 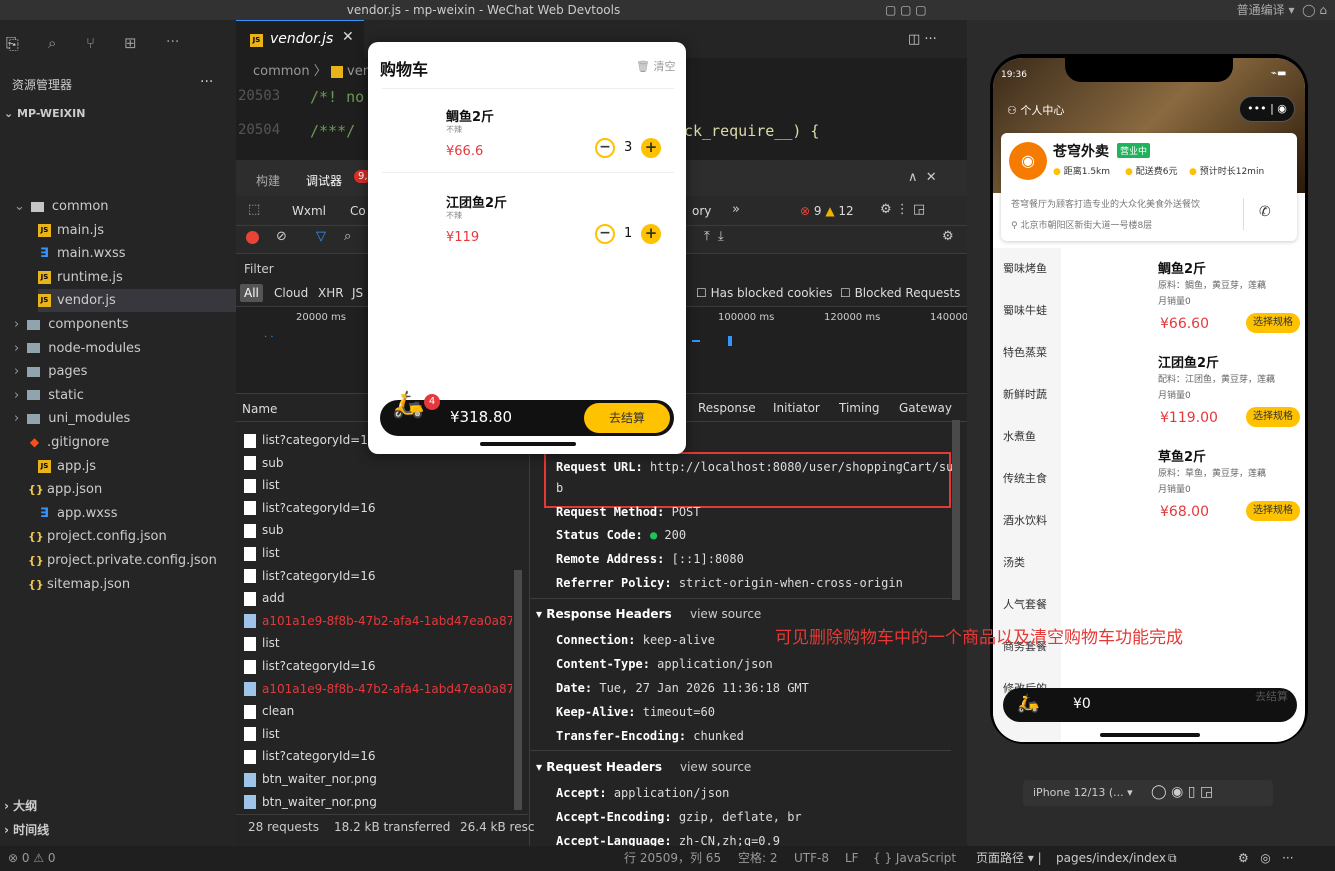 What do you see at coordinates (1025, 268) in the screenshot?
I see `category-item: 蜀味烤鱼` at bounding box center [1025, 268].